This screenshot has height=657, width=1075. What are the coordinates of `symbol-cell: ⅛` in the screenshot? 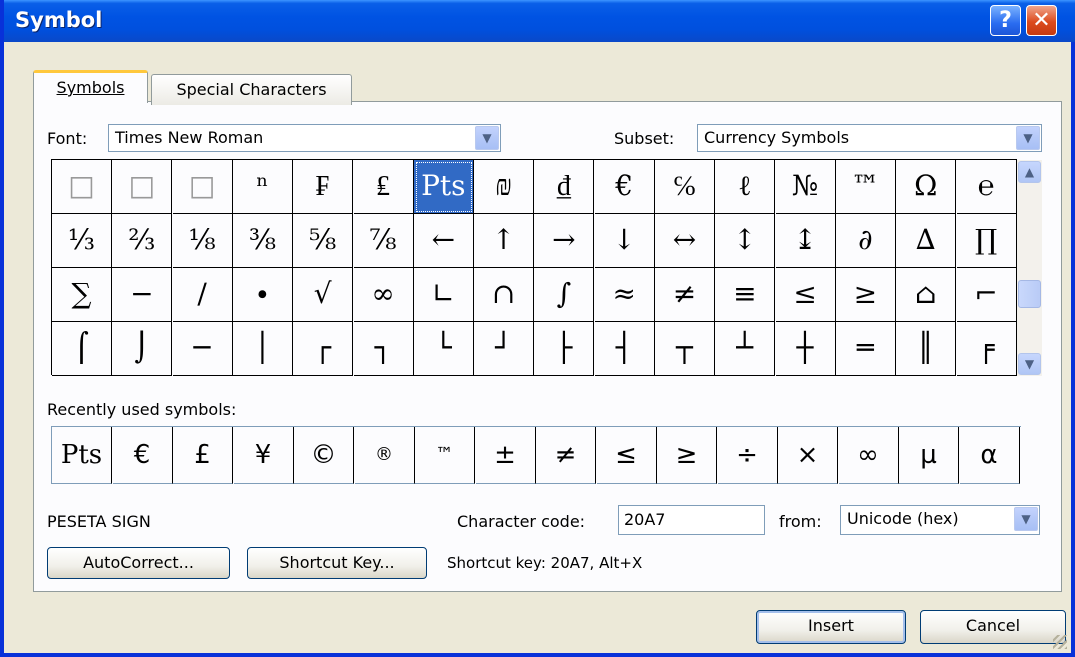 It's located at (202, 241).